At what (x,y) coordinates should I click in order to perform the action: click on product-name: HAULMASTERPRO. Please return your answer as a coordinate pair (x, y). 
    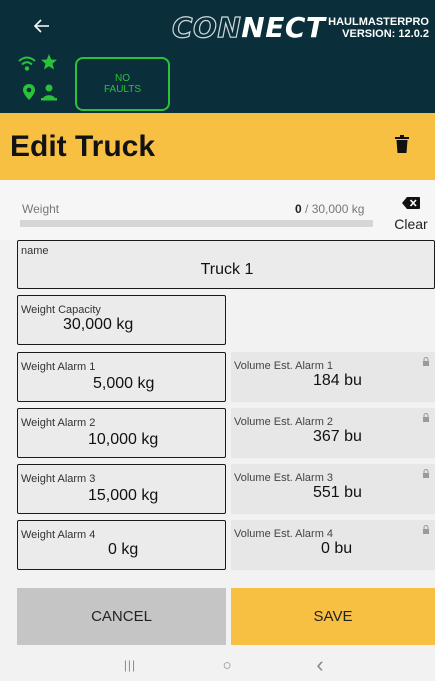
    Looking at the image, I should click on (378, 22).